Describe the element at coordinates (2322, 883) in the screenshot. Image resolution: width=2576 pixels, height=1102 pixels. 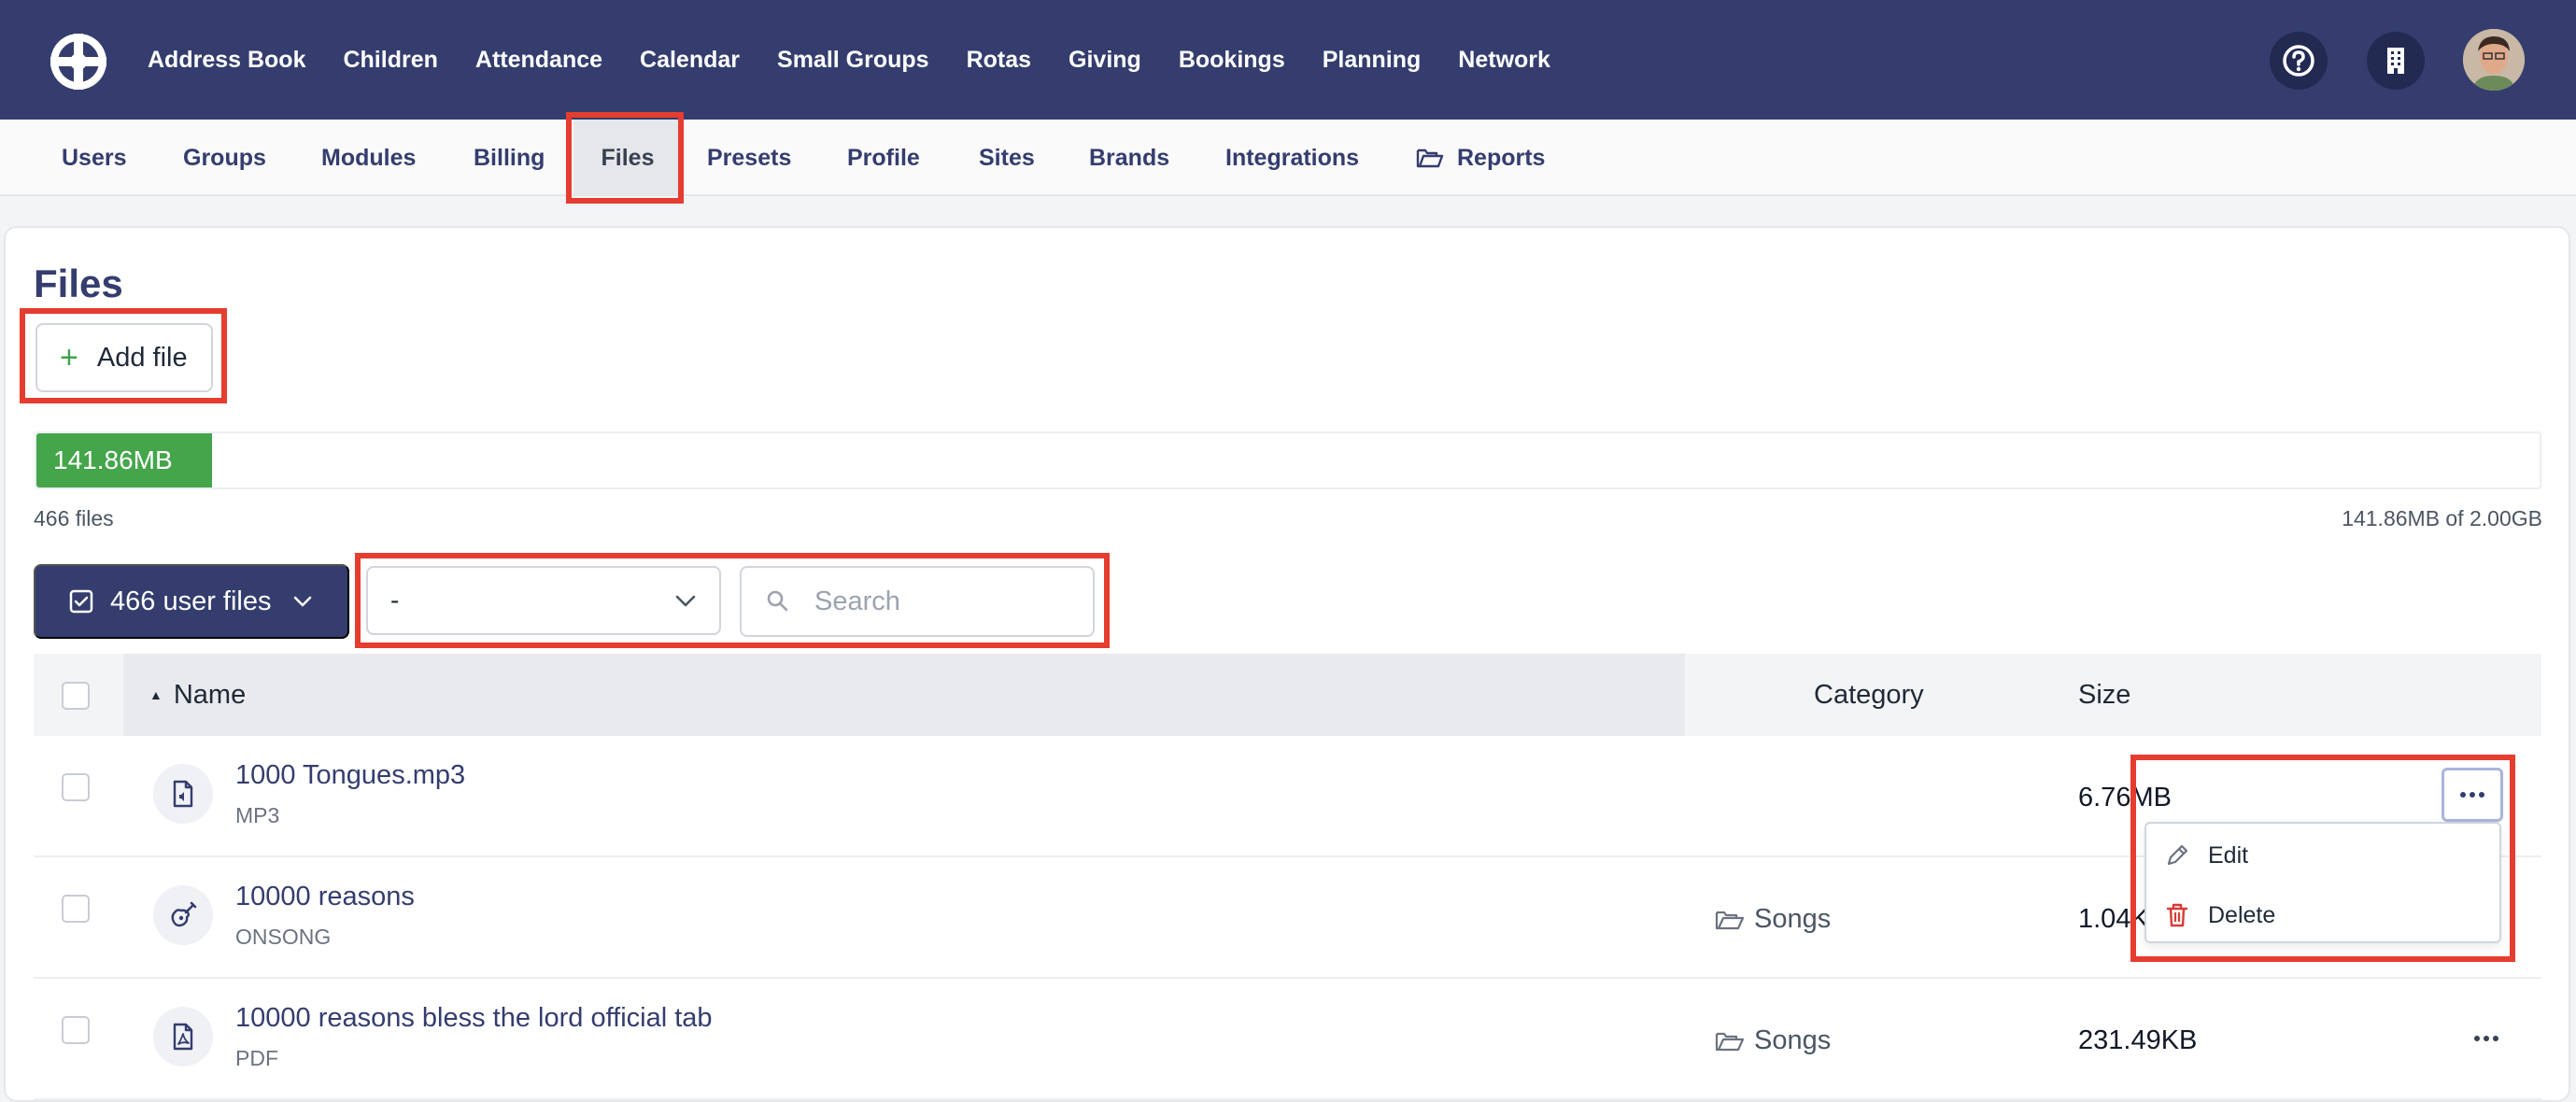
I see `row-actions-menu: Edit Delete` at that location.